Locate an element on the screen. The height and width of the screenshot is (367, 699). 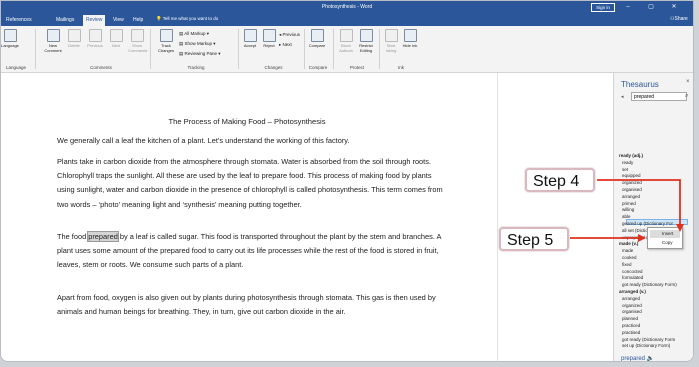
new-comment-icon is located at coordinates (53, 35).